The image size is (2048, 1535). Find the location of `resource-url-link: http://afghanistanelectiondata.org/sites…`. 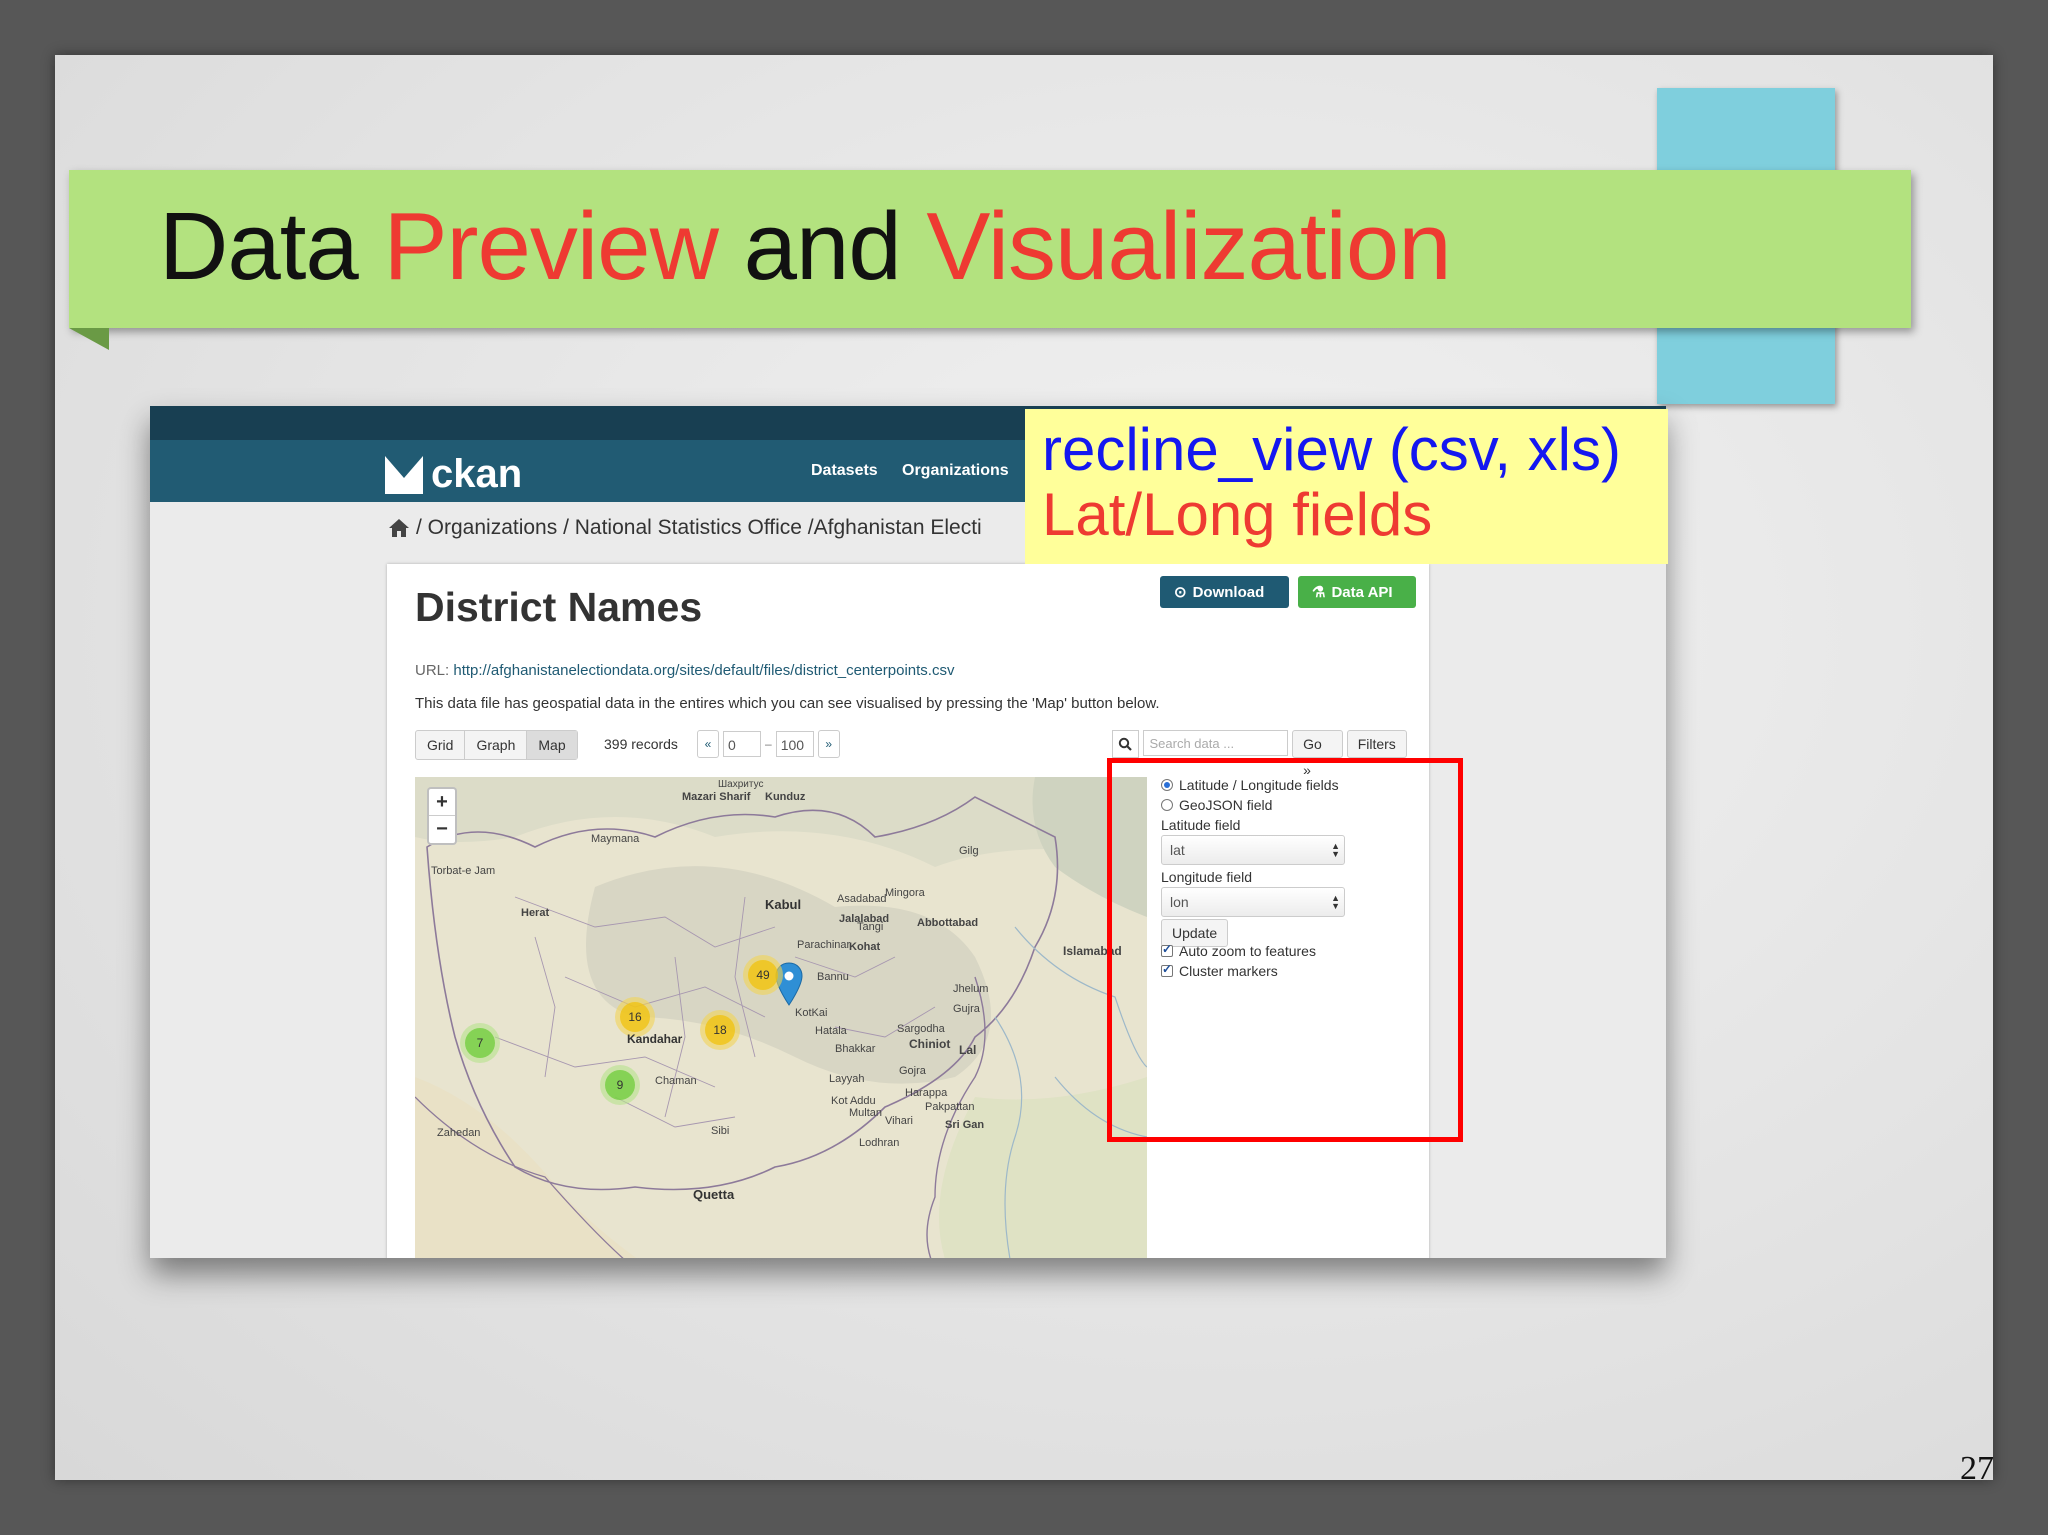

resource-url-link: http://afghanistanelectiondata.org/sites… is located at coordinates (703, 670).